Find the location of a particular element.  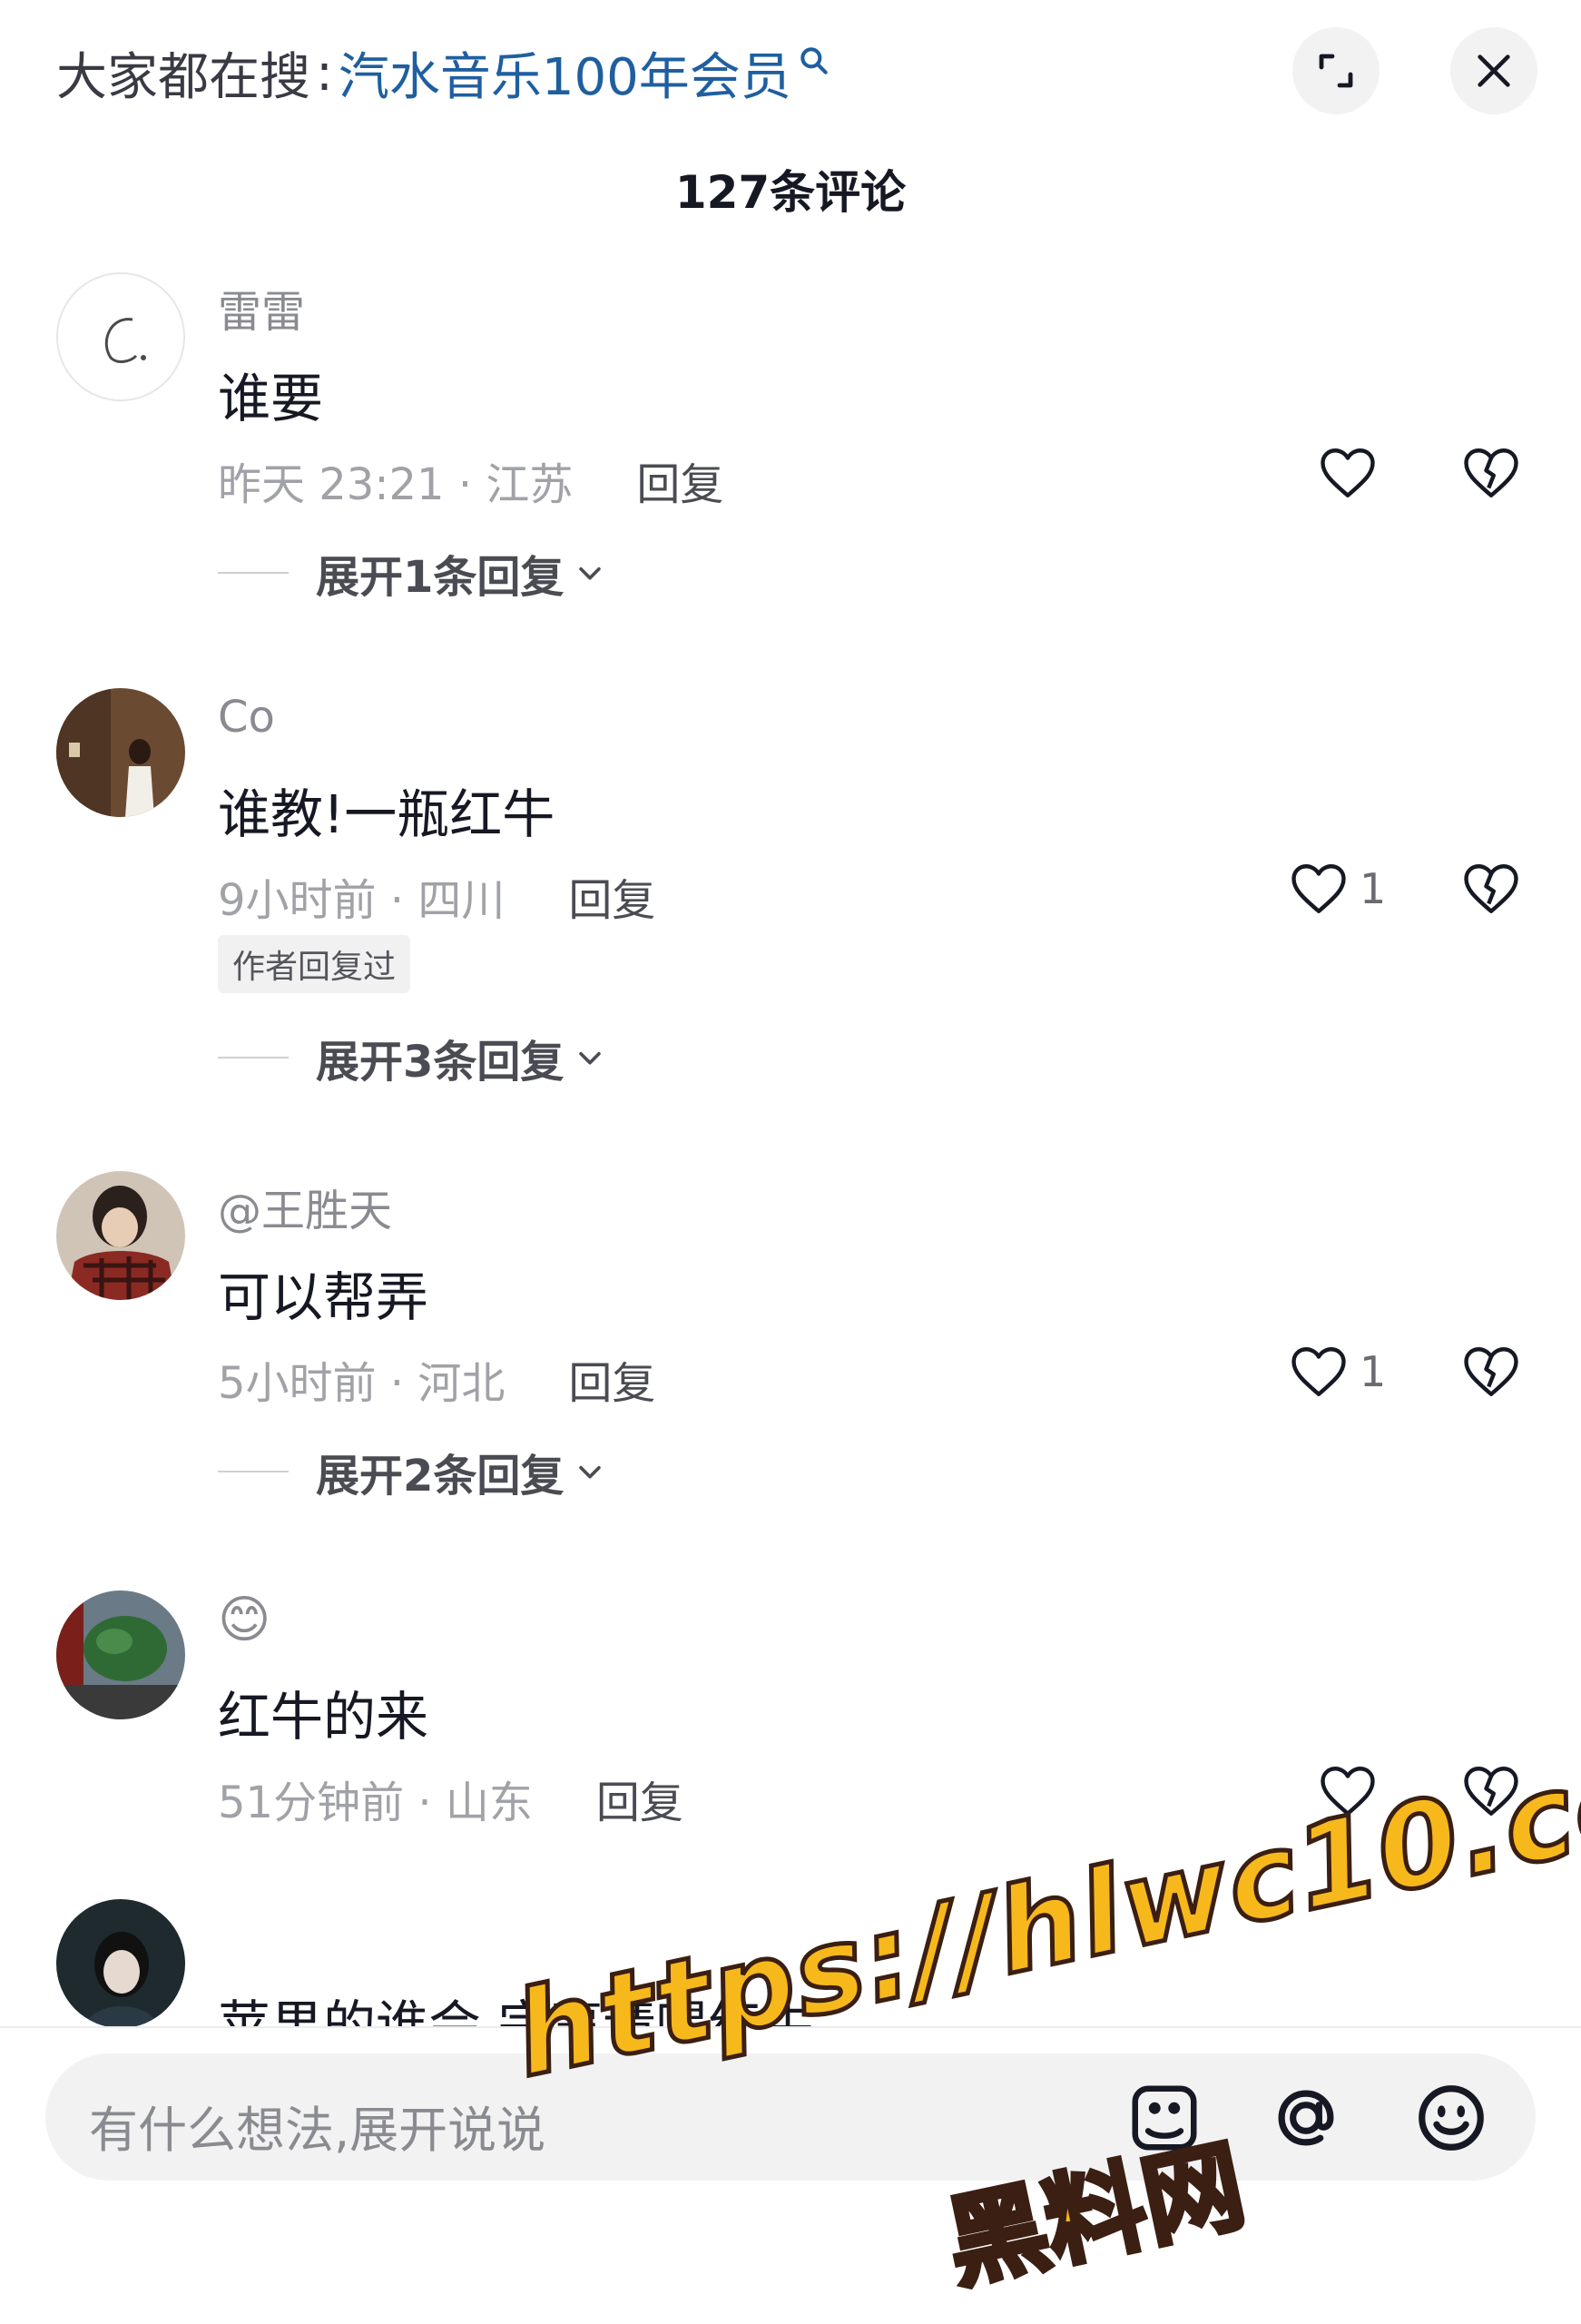

comment-time-location: 51分钟前 · 山东 is located at coordinates (375, 1802).